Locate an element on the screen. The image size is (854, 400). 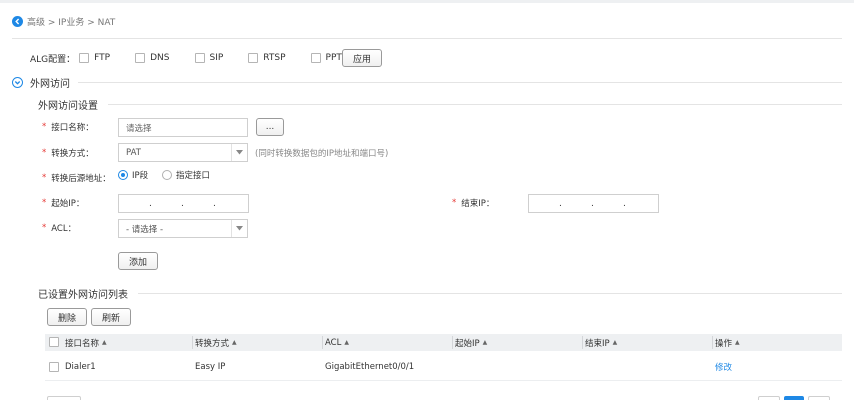
column-header-action: 操作 ▲ is located at coordinates (727, 342).